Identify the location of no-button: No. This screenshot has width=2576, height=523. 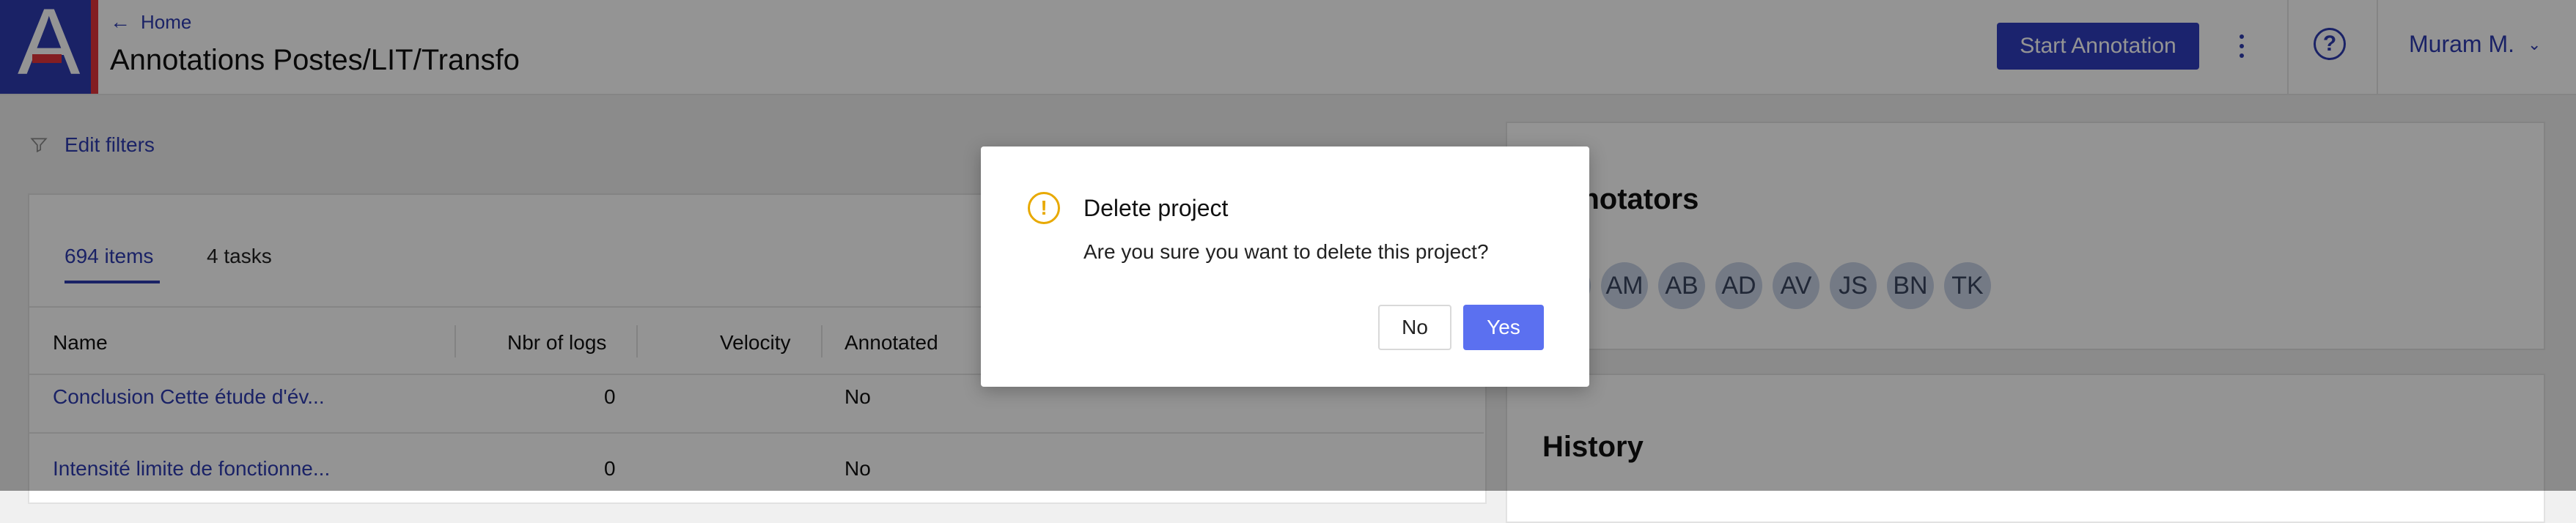
(1414, 327).